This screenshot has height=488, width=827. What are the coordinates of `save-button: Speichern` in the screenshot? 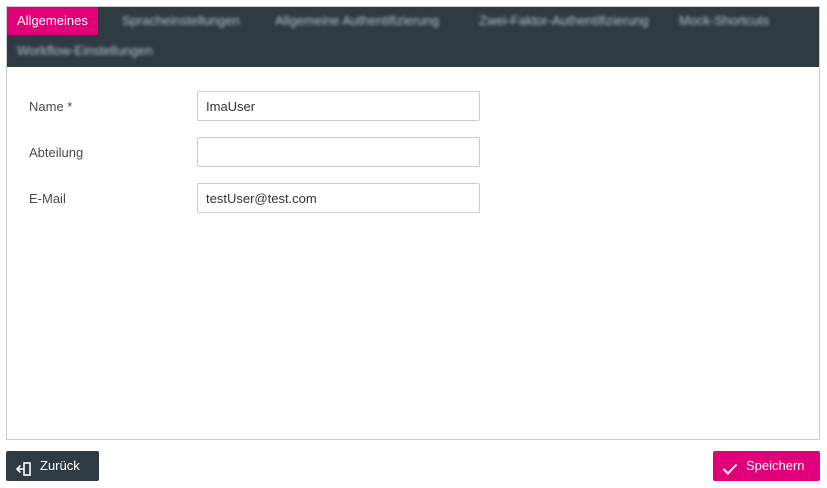 It's located at (766, 466).